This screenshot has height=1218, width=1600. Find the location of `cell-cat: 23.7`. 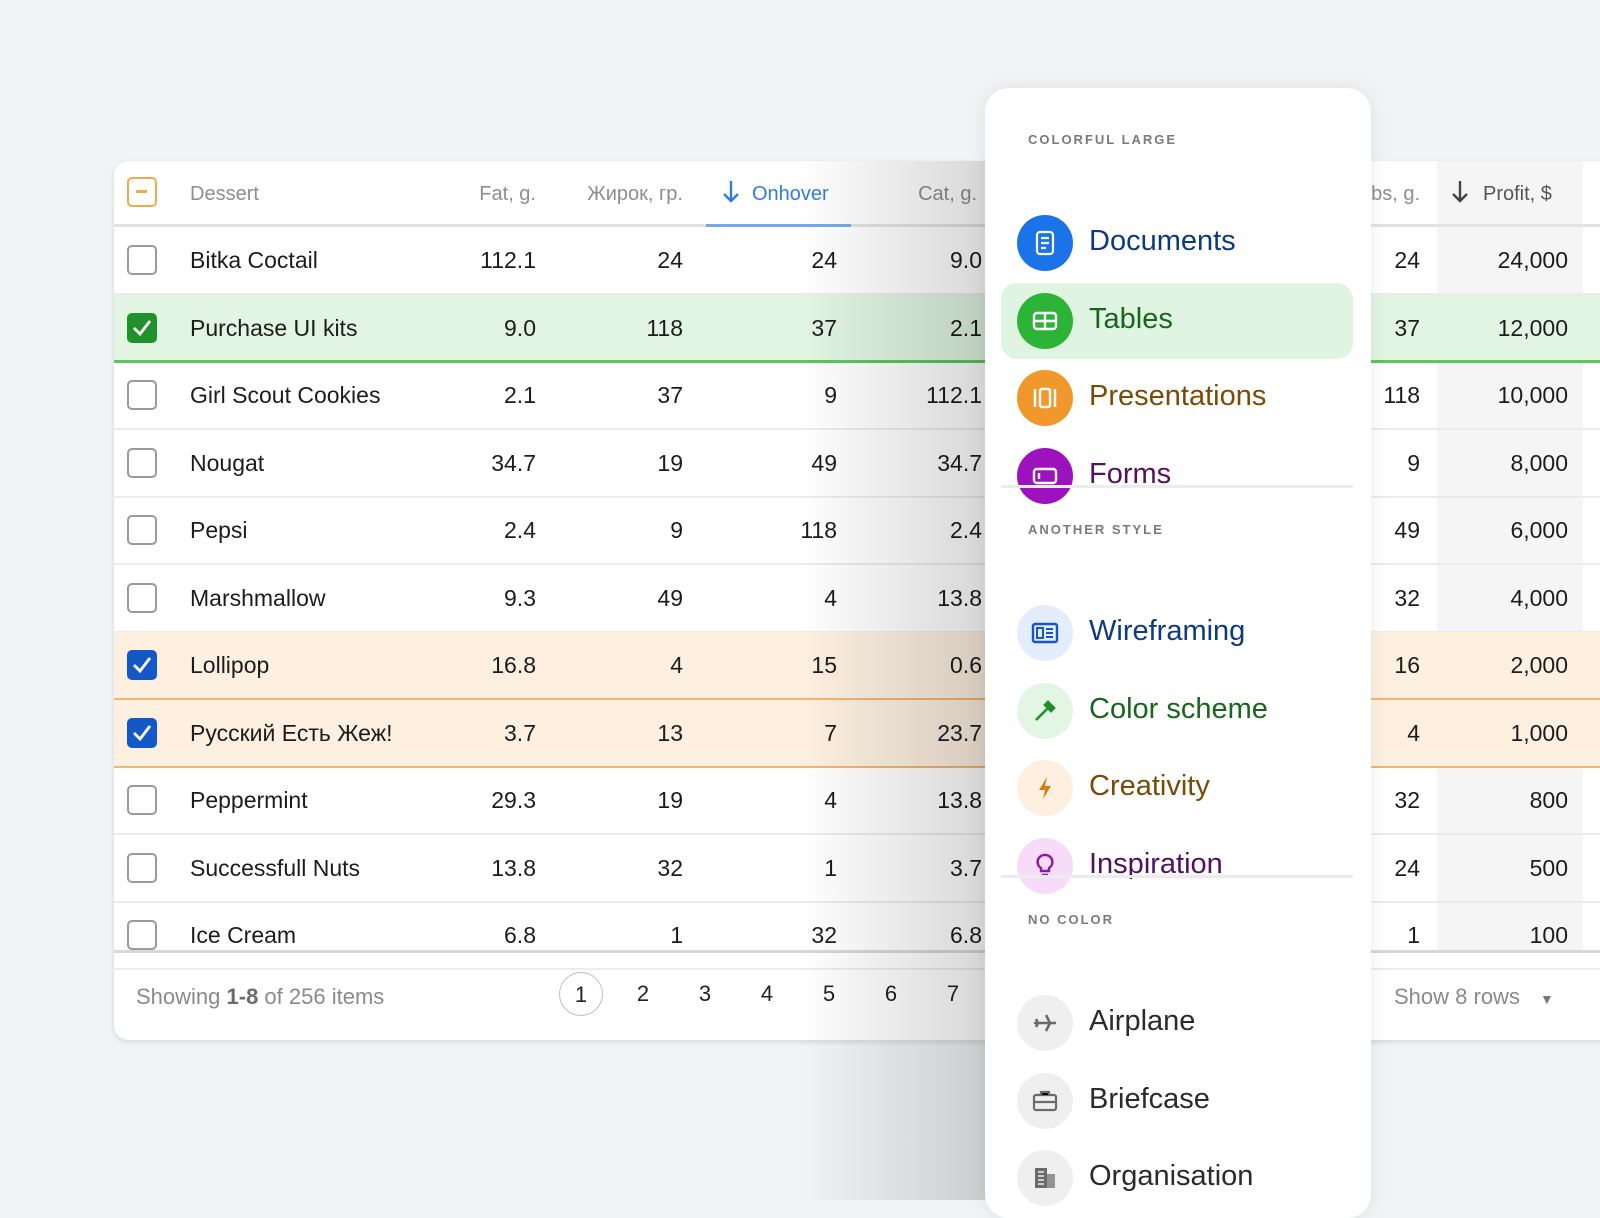

cell-cat: 23.7 is located at coordinates (959, 732).